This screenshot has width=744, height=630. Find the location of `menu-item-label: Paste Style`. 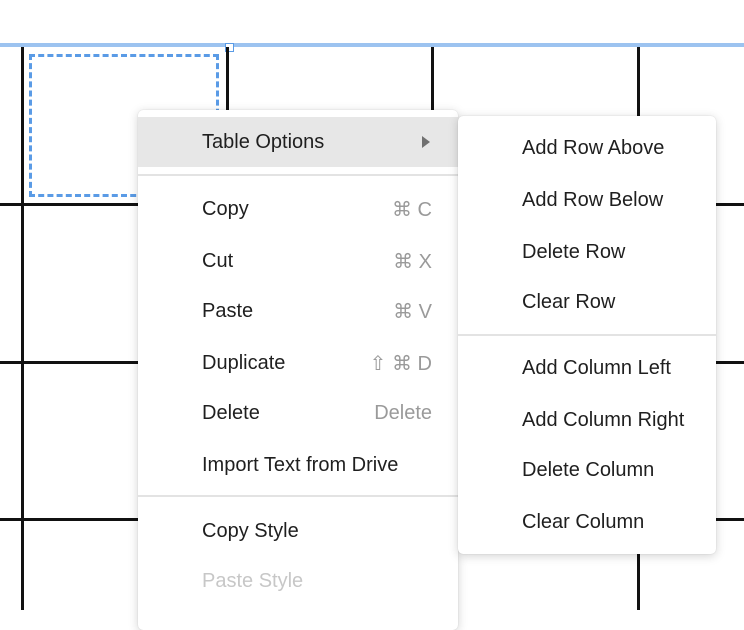

menu-item-label: Paste Style is located at coordinates (253, 580).